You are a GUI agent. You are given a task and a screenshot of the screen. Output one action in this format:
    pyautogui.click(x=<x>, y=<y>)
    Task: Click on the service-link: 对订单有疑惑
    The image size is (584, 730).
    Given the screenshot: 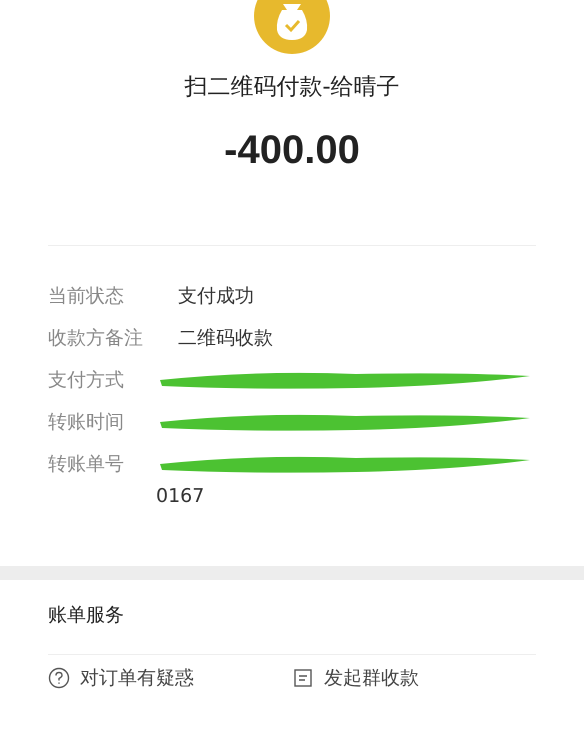 What is the action you would take?
    pyautogui.click(x=170, y=678)
    